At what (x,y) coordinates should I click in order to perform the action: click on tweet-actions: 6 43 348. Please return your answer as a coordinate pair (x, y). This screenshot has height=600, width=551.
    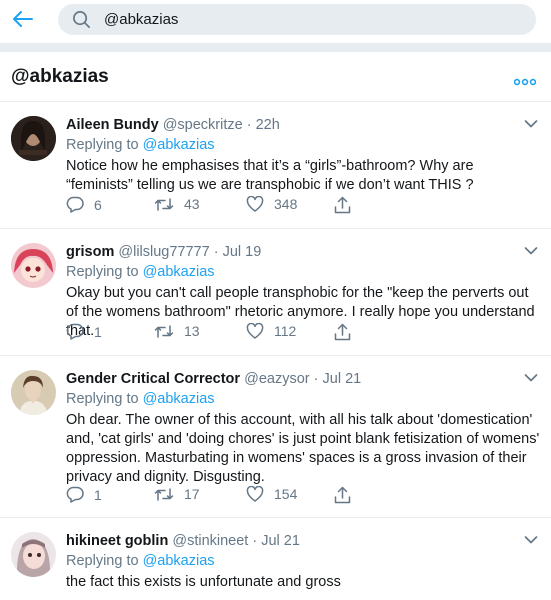
    Looking at the image, I should click on (216, 206).